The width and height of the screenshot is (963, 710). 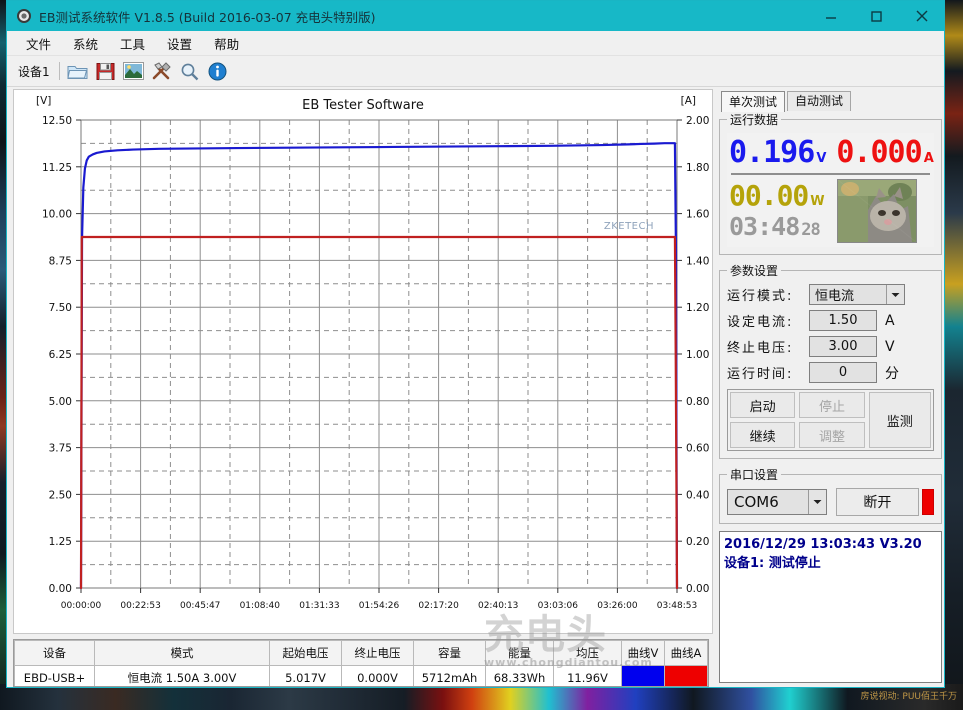 I want to click on close-button, so click(x=921, y=16).